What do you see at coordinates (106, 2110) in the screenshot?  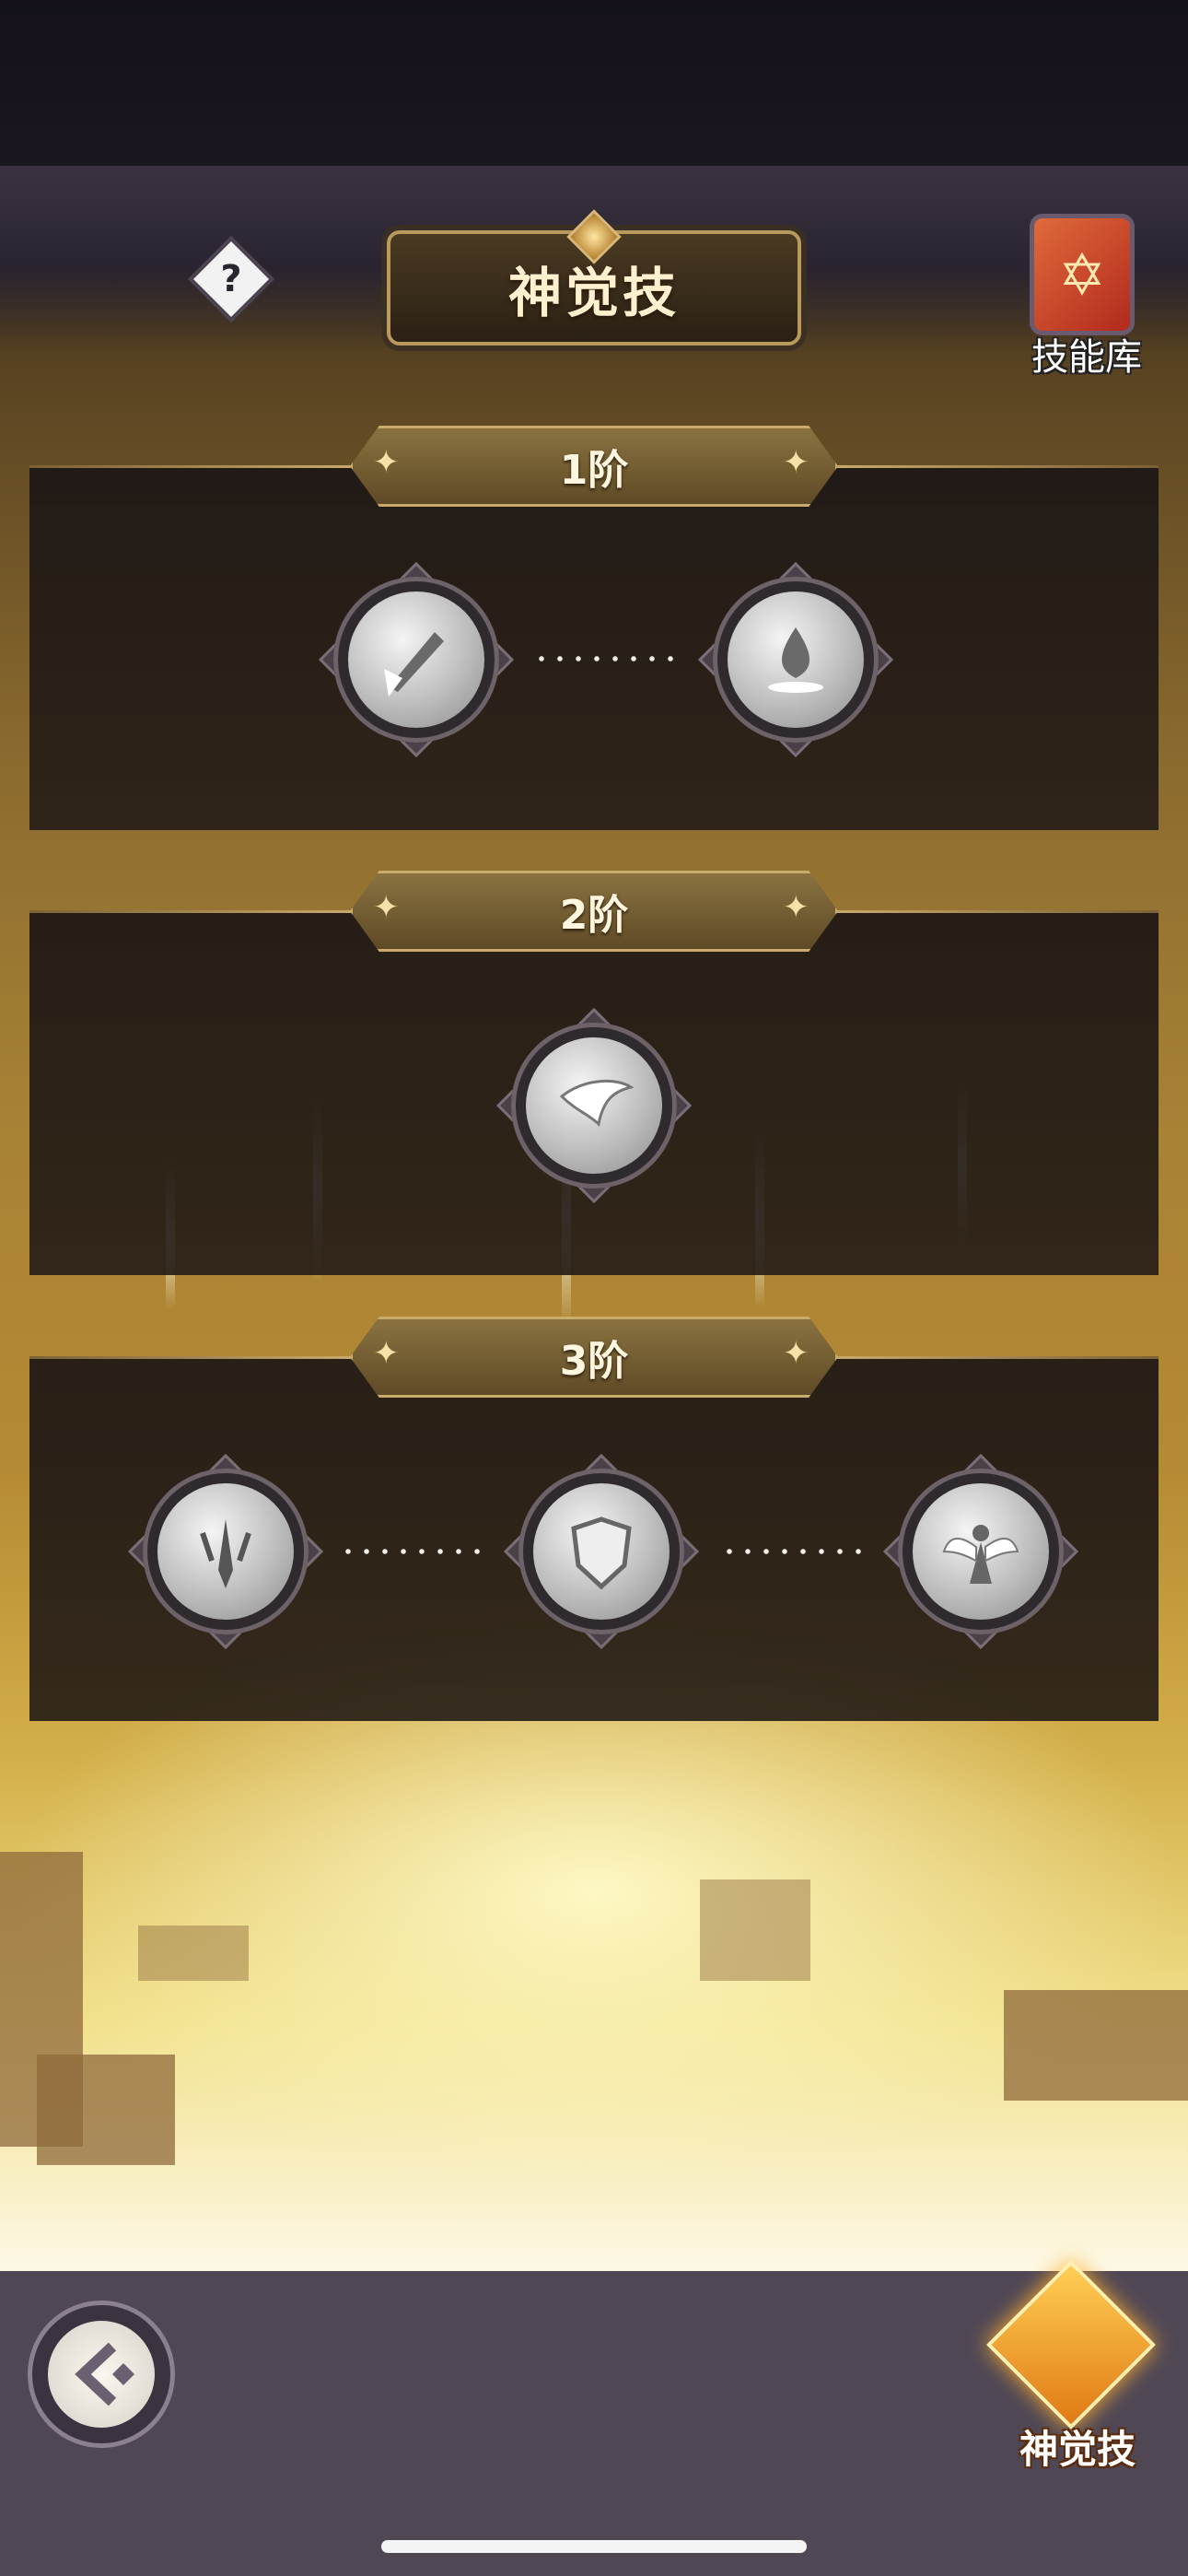 I see `rock-ruin` at bounding box center [106, 2110].